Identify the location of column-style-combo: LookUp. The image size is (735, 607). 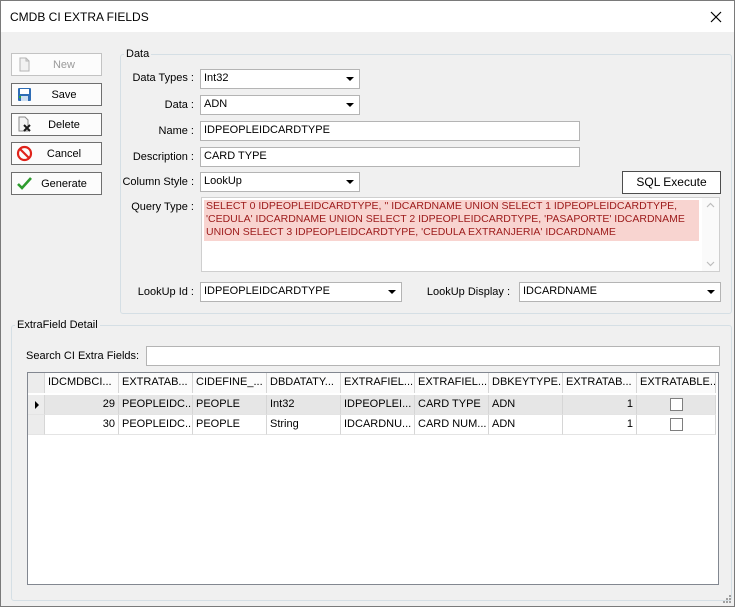
(280, 182).